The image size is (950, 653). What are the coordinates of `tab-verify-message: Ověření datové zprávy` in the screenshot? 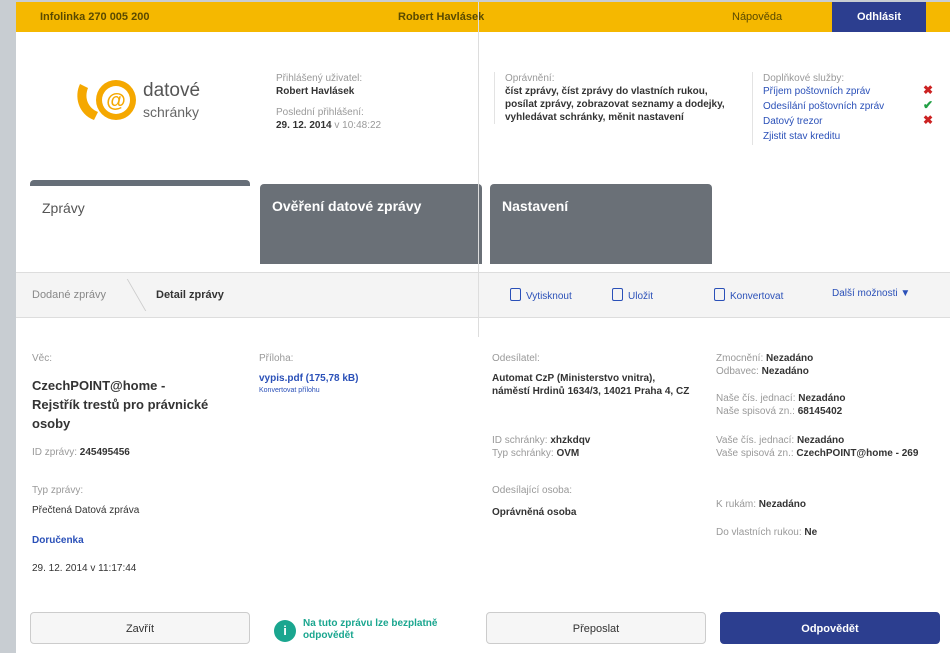 It's located at (371, 224).